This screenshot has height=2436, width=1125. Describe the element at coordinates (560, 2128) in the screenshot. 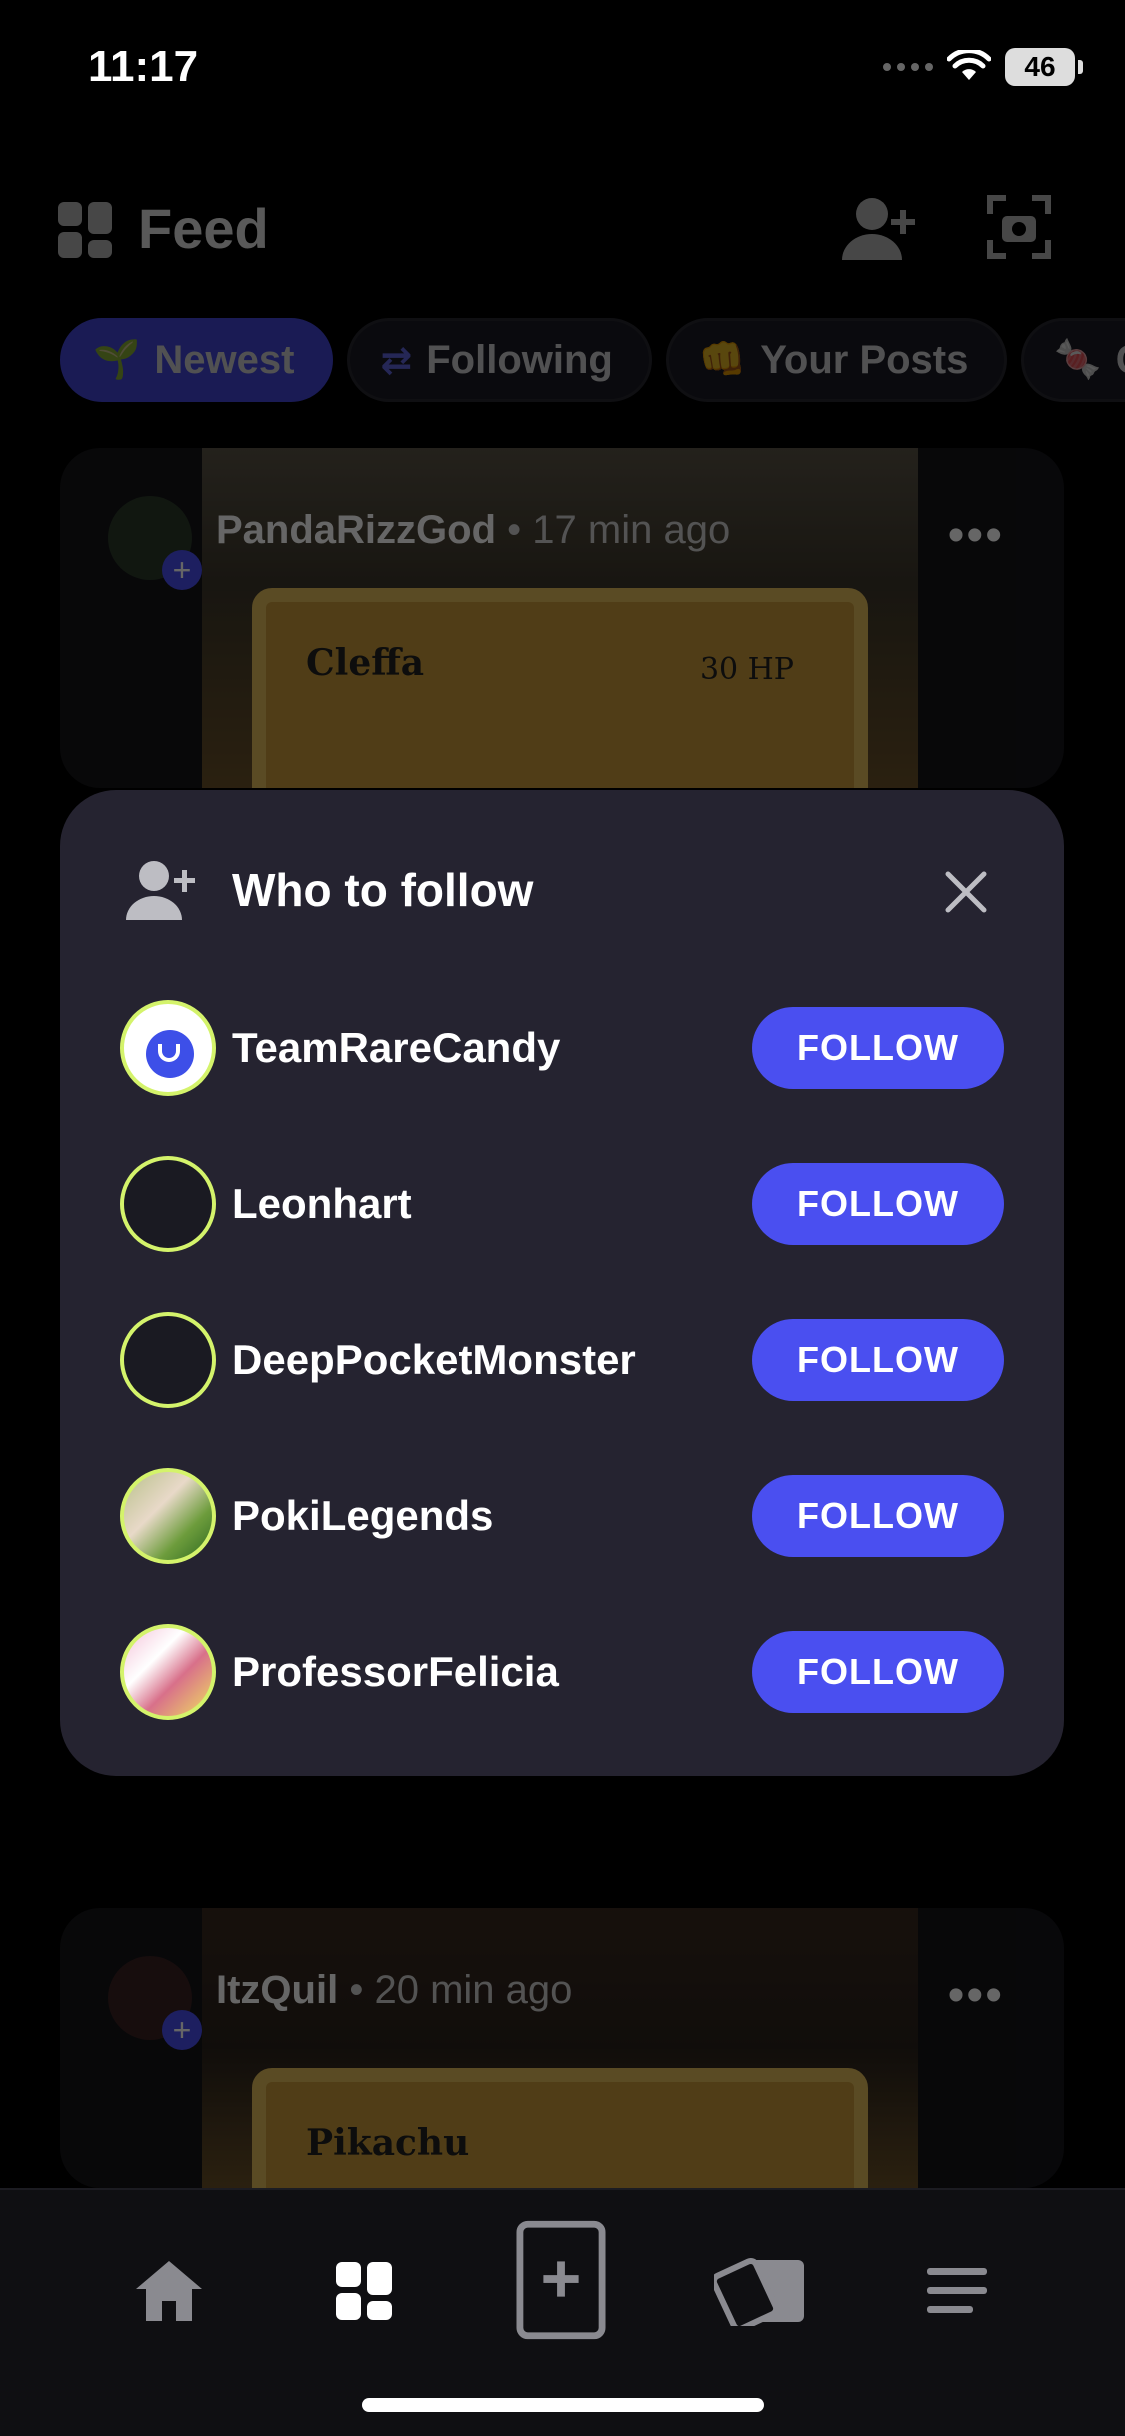

I see `trading-card-image: Pikachu` at that location.